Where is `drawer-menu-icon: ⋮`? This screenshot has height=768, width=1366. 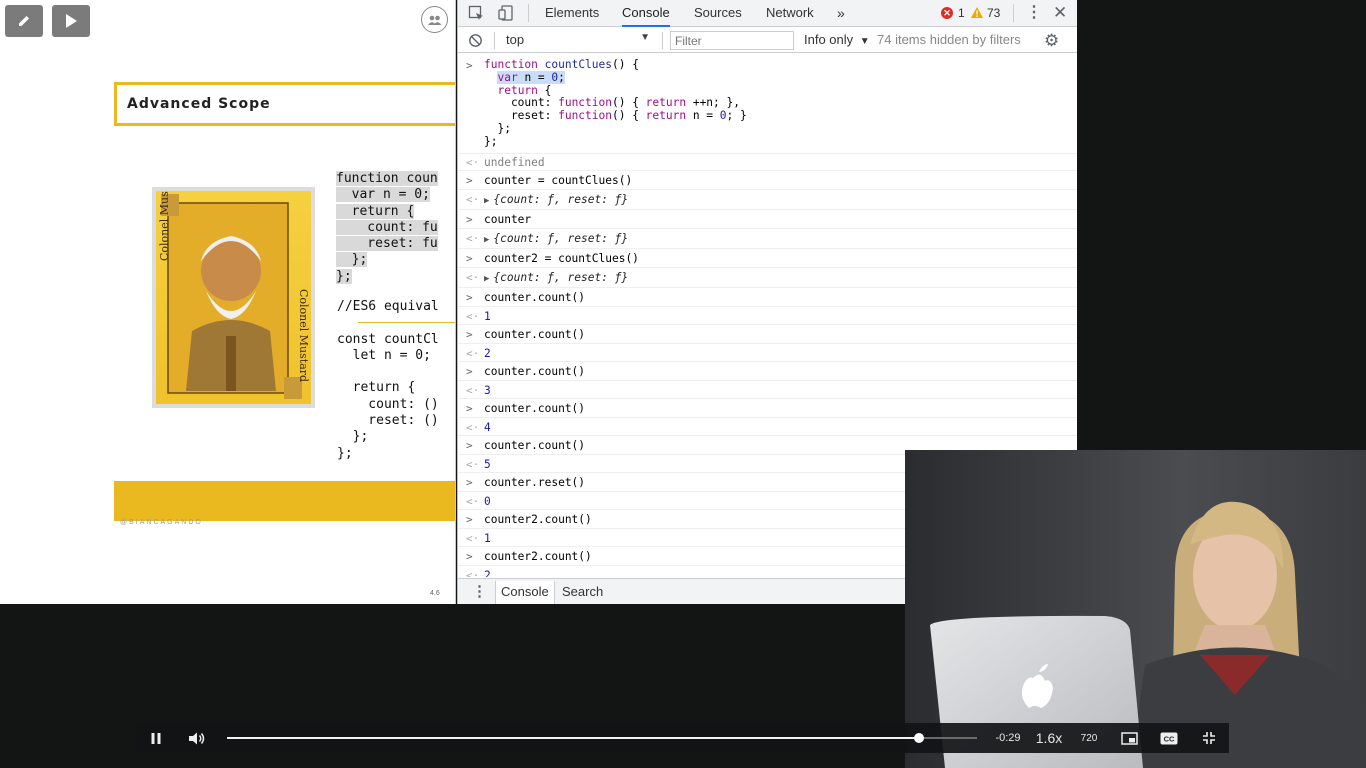 drawer-menu-icon: ⋮ is located at coordinates (479, 591).